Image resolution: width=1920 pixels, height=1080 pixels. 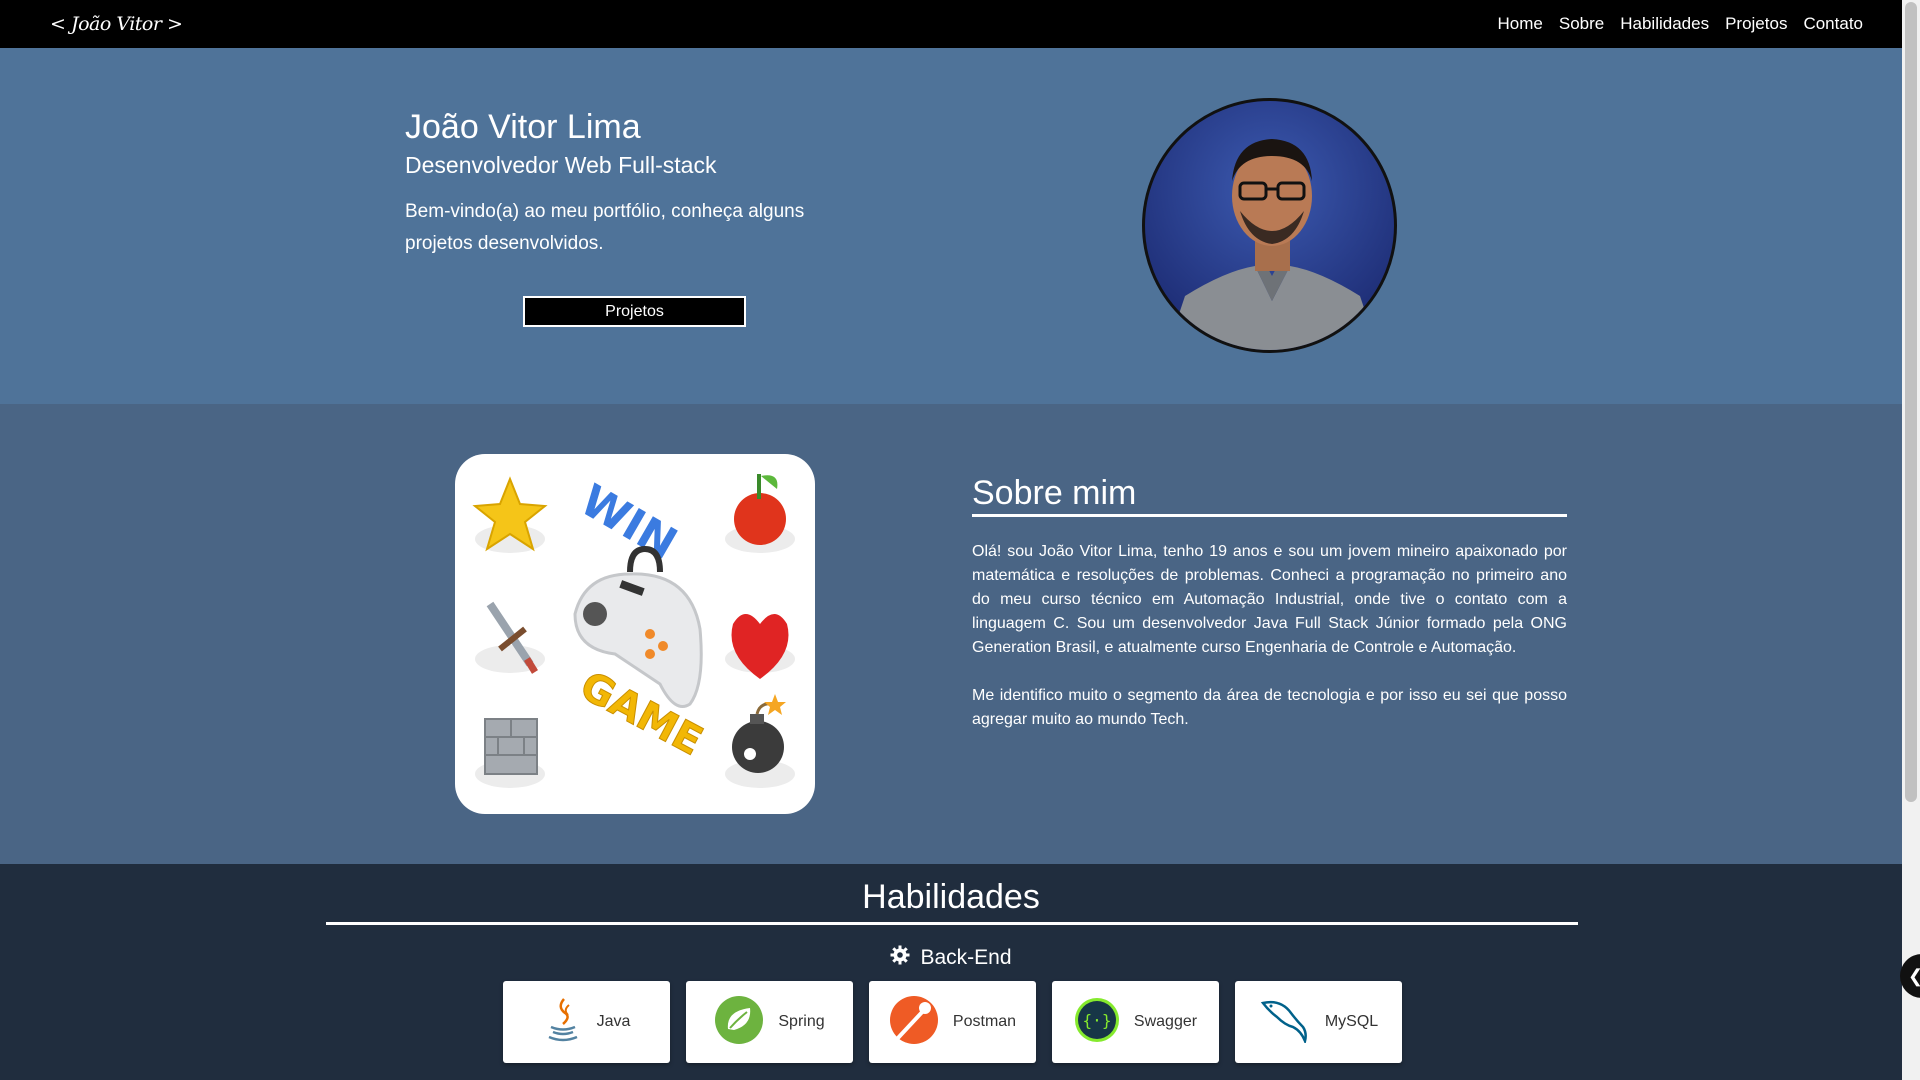 I want to click on nav-links: Home Sobre Habilidades Projetos Contato, so click(x=1681, y=24).